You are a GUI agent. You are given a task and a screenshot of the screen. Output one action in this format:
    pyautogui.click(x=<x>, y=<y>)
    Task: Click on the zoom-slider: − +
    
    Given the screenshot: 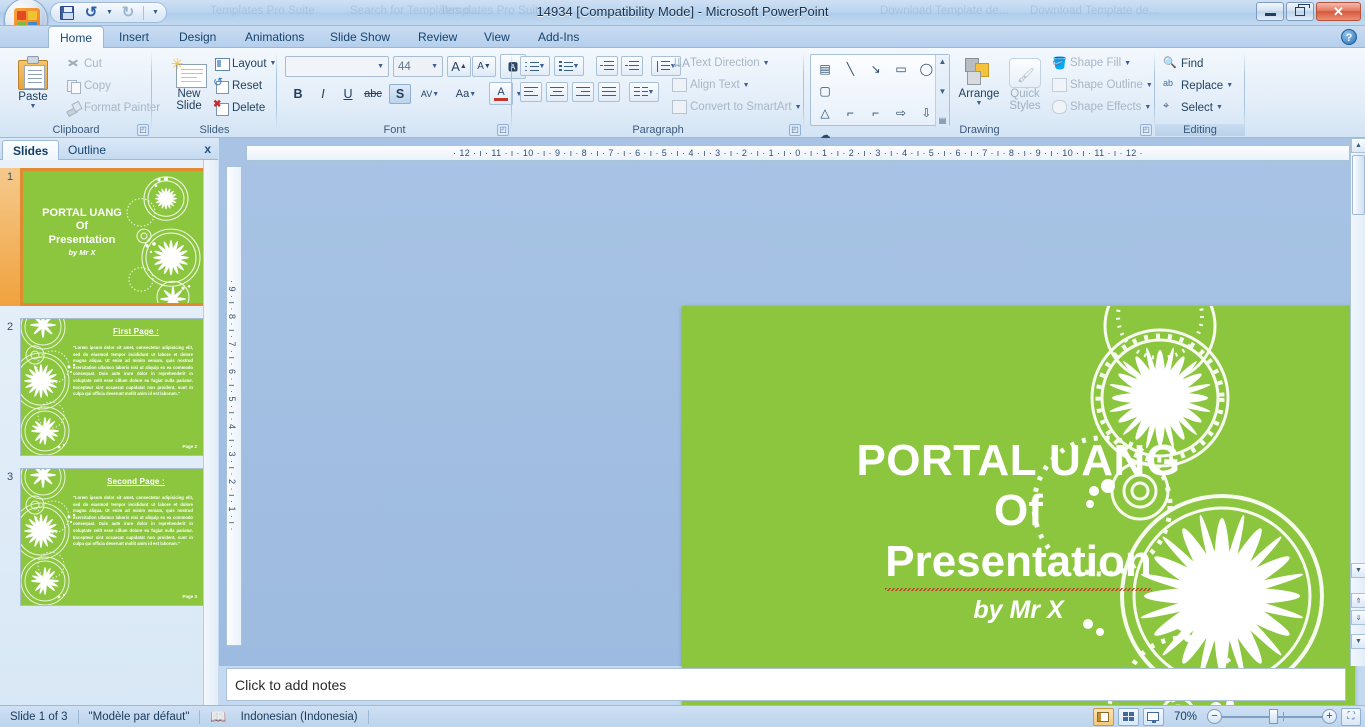 What is the action you would take?
    pyautogui.click(x=1272, y=717)
    